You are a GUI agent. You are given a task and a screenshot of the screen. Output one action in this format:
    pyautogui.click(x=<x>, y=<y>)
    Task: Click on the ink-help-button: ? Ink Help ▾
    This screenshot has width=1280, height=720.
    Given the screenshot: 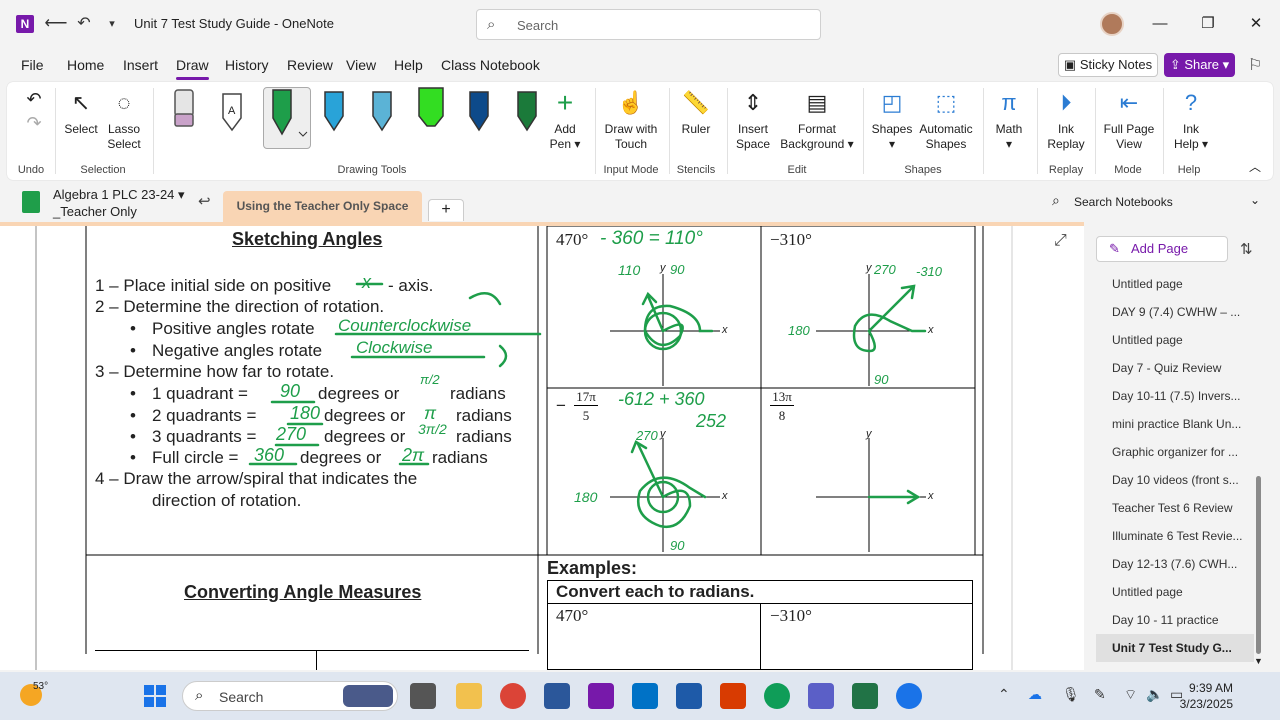 What is the action you would take?
    pyautogui.click(x=1191, y=120)
    